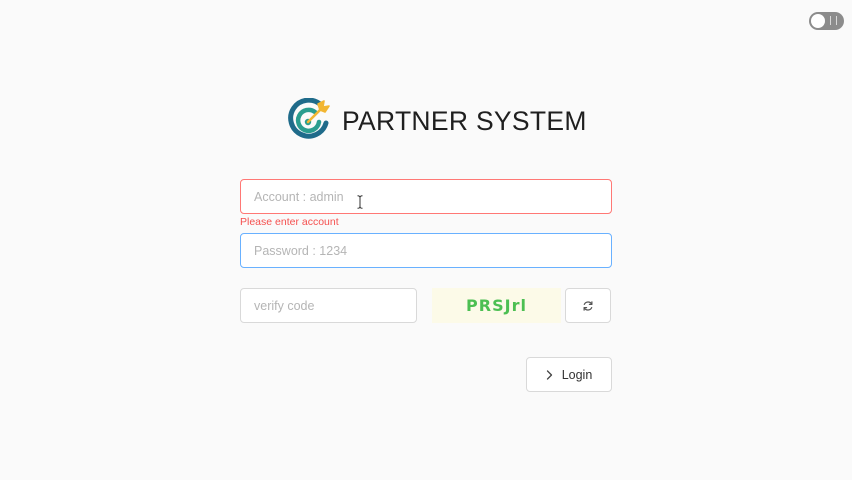  Describe the element at coordinates (289, 222) in the screenshot. I see `account-error-message: Please enter account` at that location.